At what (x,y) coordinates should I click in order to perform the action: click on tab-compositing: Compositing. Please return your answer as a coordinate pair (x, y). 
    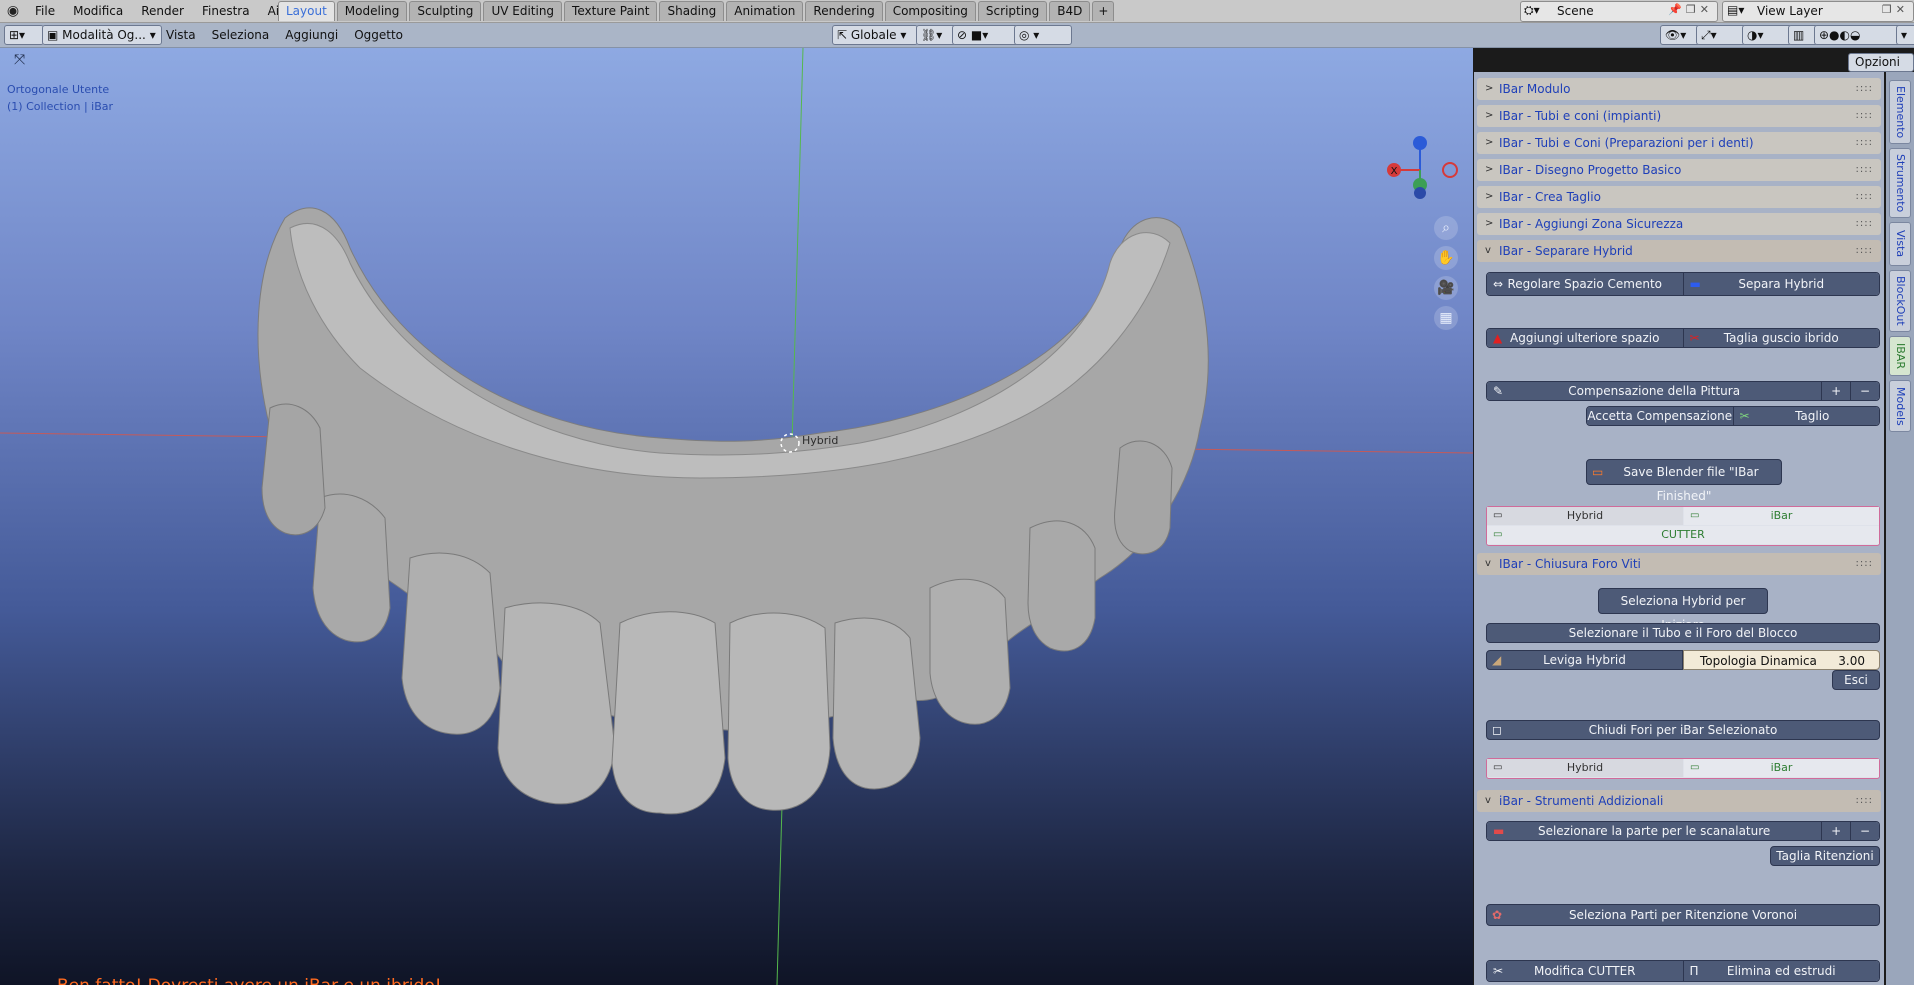
    Looking at the image, I should click on (930, 11).